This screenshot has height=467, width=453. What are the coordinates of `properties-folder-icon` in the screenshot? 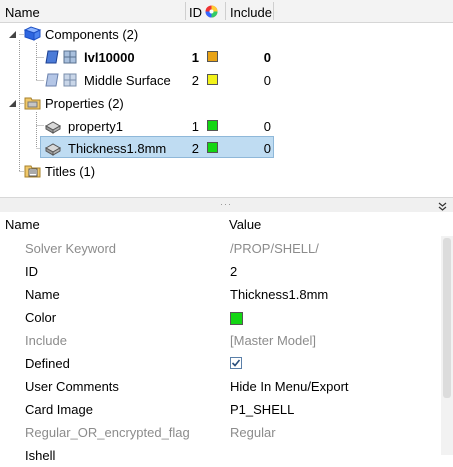 It's located at (33, 104).